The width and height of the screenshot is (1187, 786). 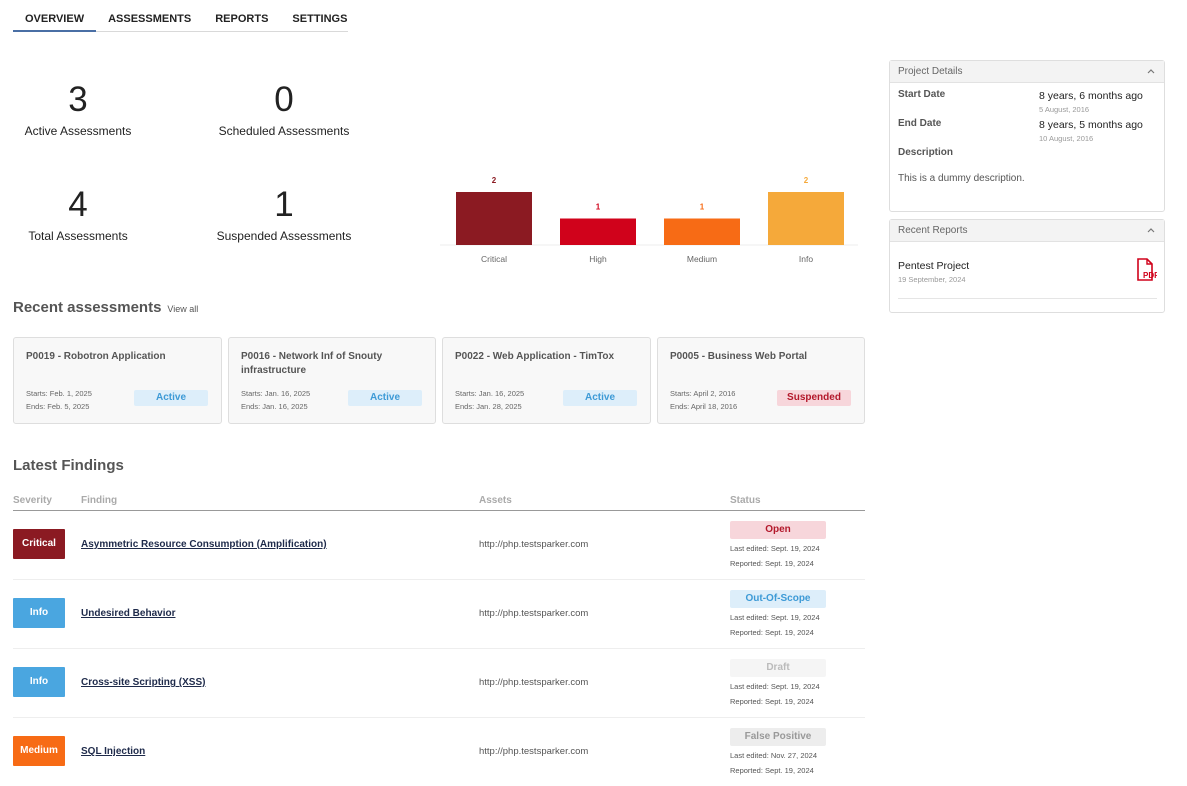 What do you see at coordinates (58, 406) in the screenshot?
I see `assessment-end: Ends: Feb. 5, 2025` at bounding box center [58, 406].